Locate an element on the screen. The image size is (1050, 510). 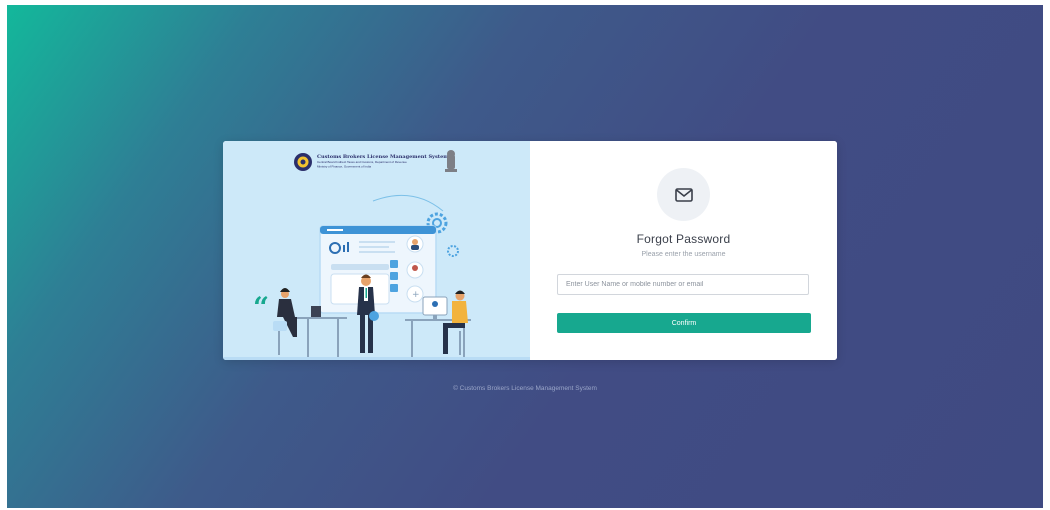
confirm-button: Confirm is located at coordinates (684, 323).